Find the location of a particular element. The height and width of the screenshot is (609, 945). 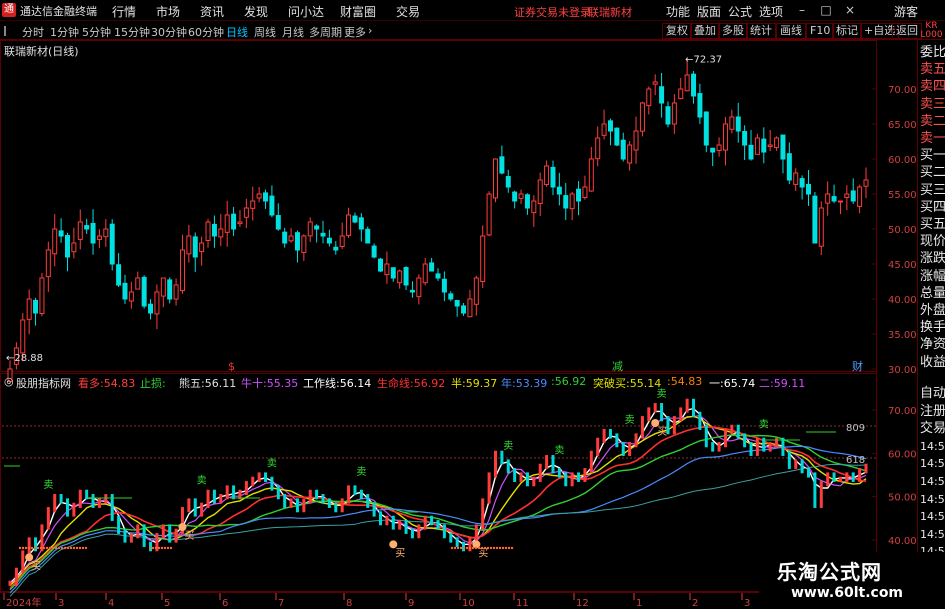

menu-ask: 问小达 is located at coordinates (306, 11).